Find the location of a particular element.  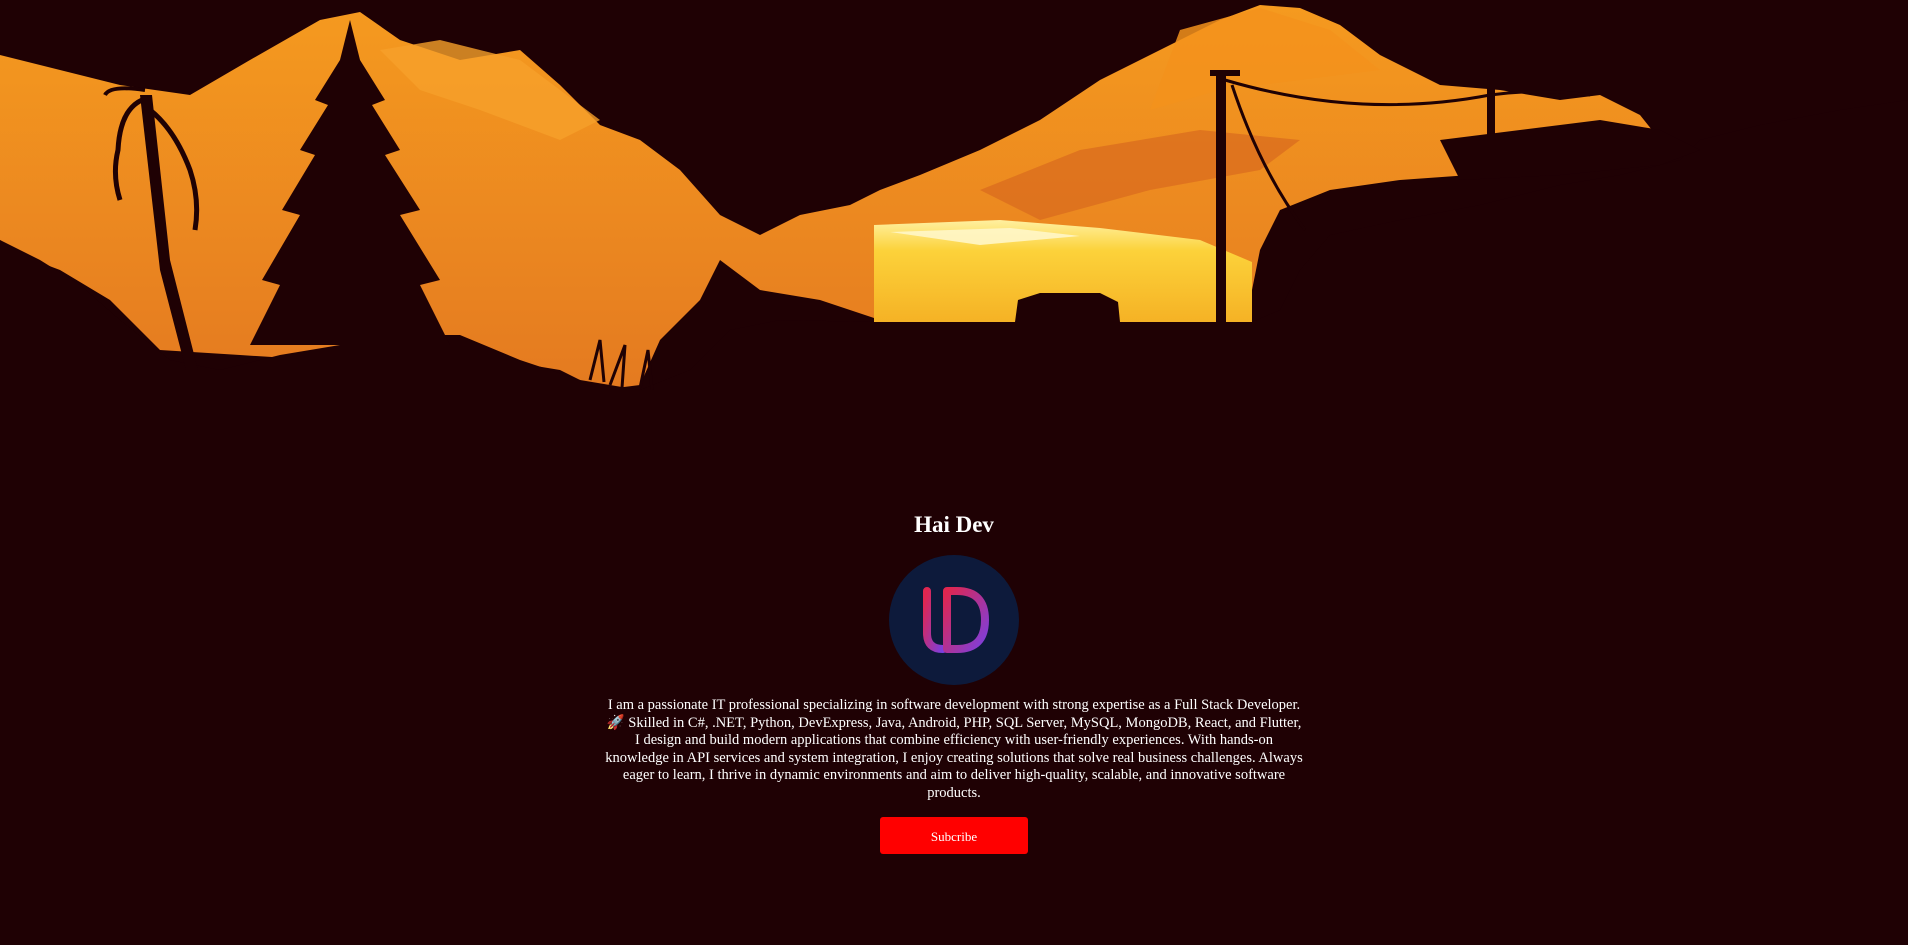

monogram-logo is located at coordinates (956, 620).